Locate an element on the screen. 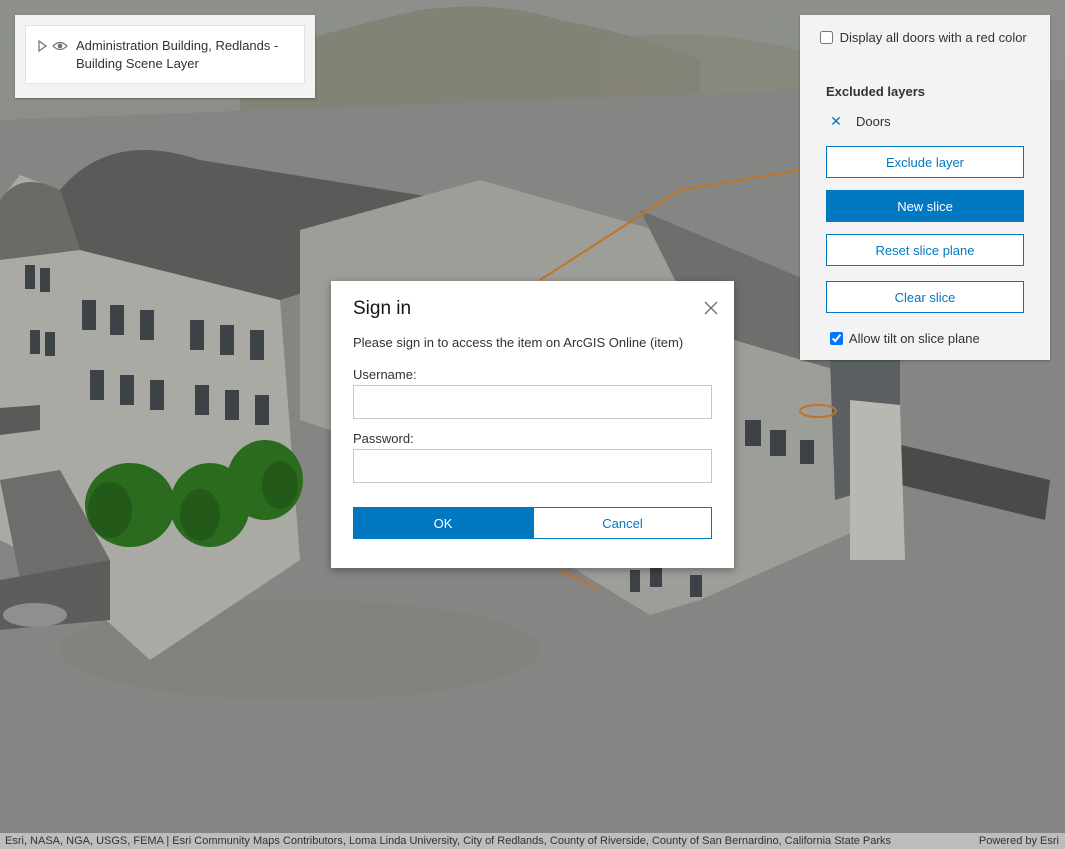  username-label: Username: is located at coordinates (385, 374).